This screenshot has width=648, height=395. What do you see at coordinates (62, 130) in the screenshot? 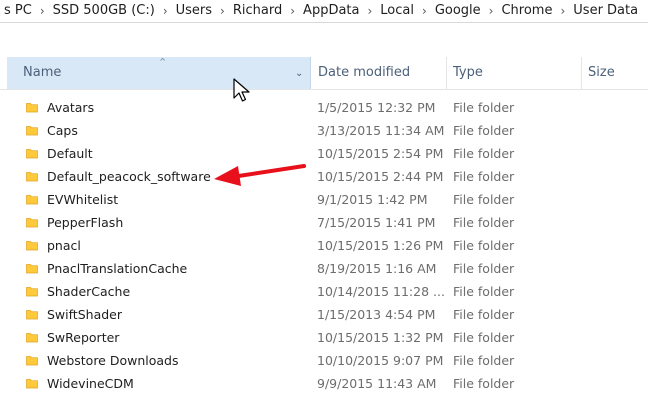
I see `file-name: Caps` at bounding box center [62, 130].